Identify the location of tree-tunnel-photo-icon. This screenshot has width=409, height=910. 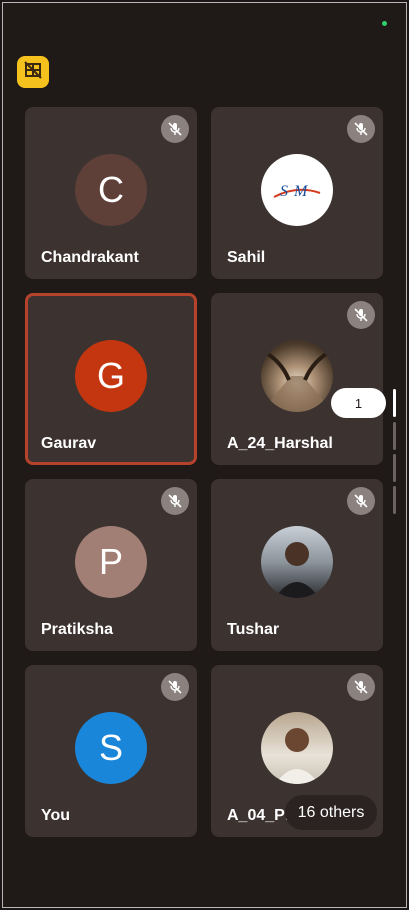
(297, 379).